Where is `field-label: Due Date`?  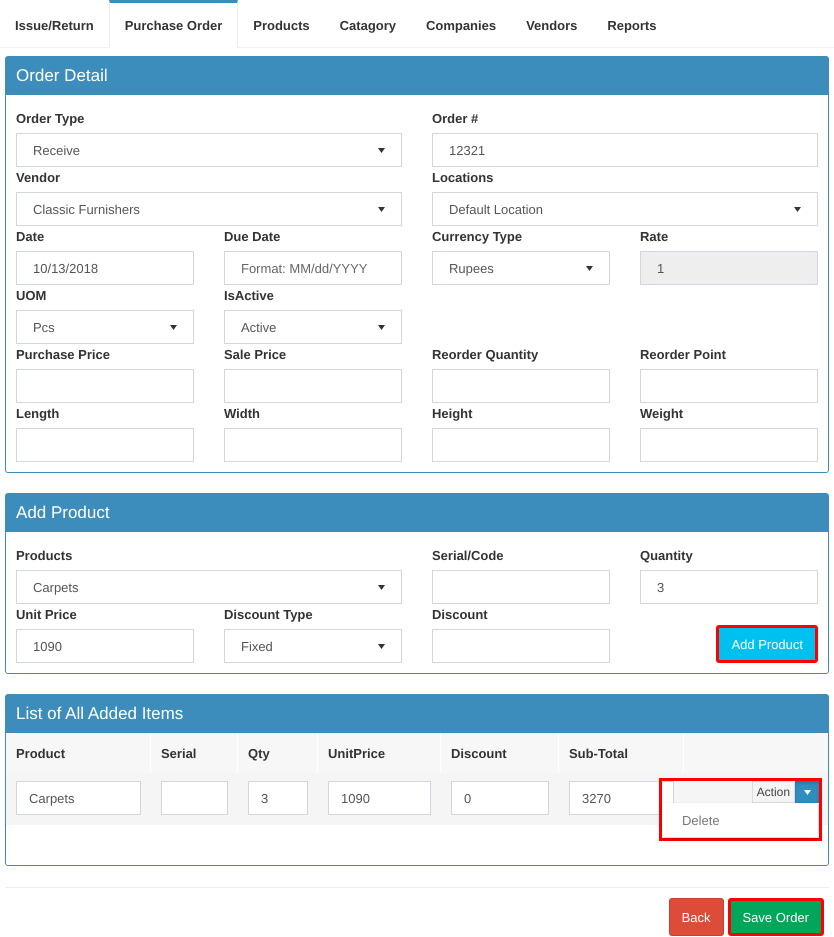
field-label: Due Date is located at coordinates (252, 237).